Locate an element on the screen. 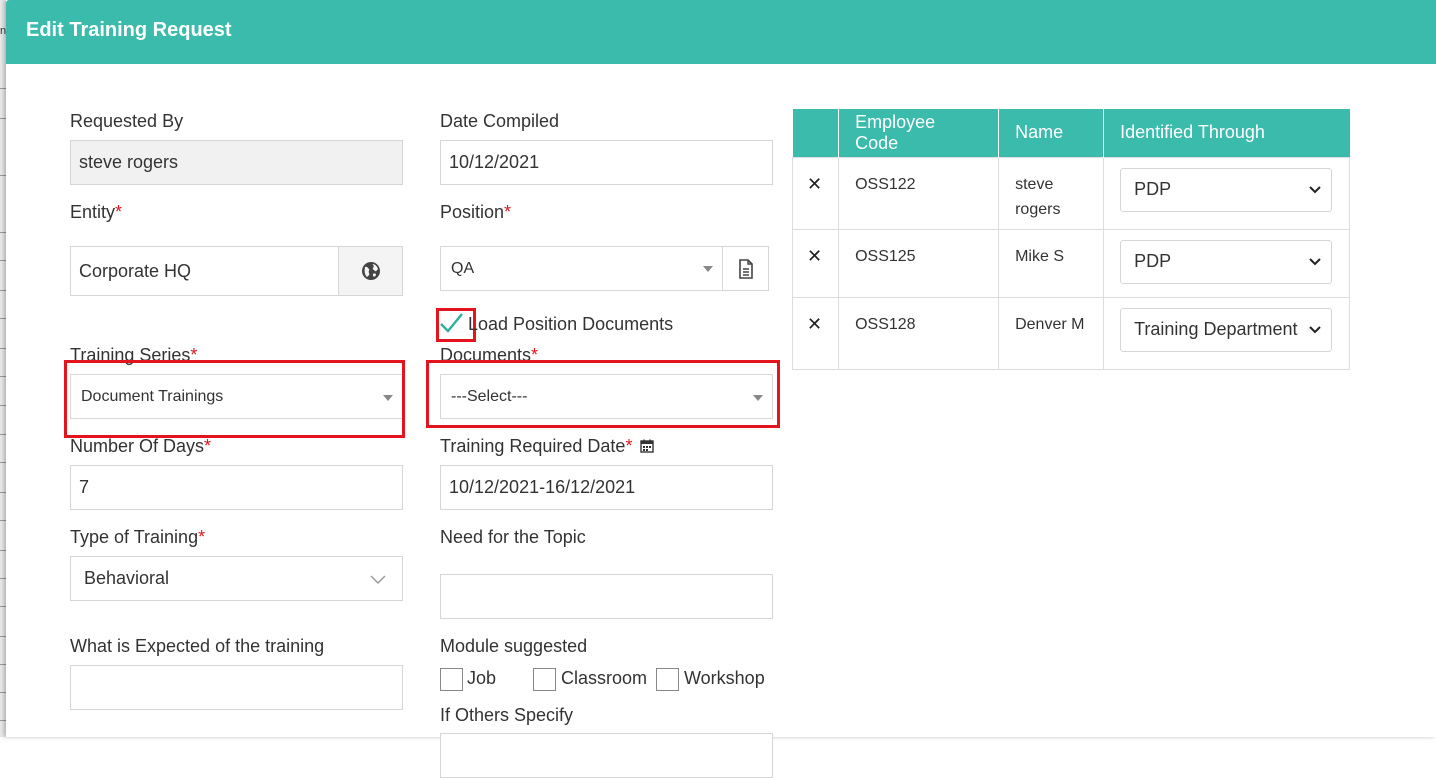 This screenshot has height=778, width=1436. need-for-topic-input is located at coordinates (606, 596).